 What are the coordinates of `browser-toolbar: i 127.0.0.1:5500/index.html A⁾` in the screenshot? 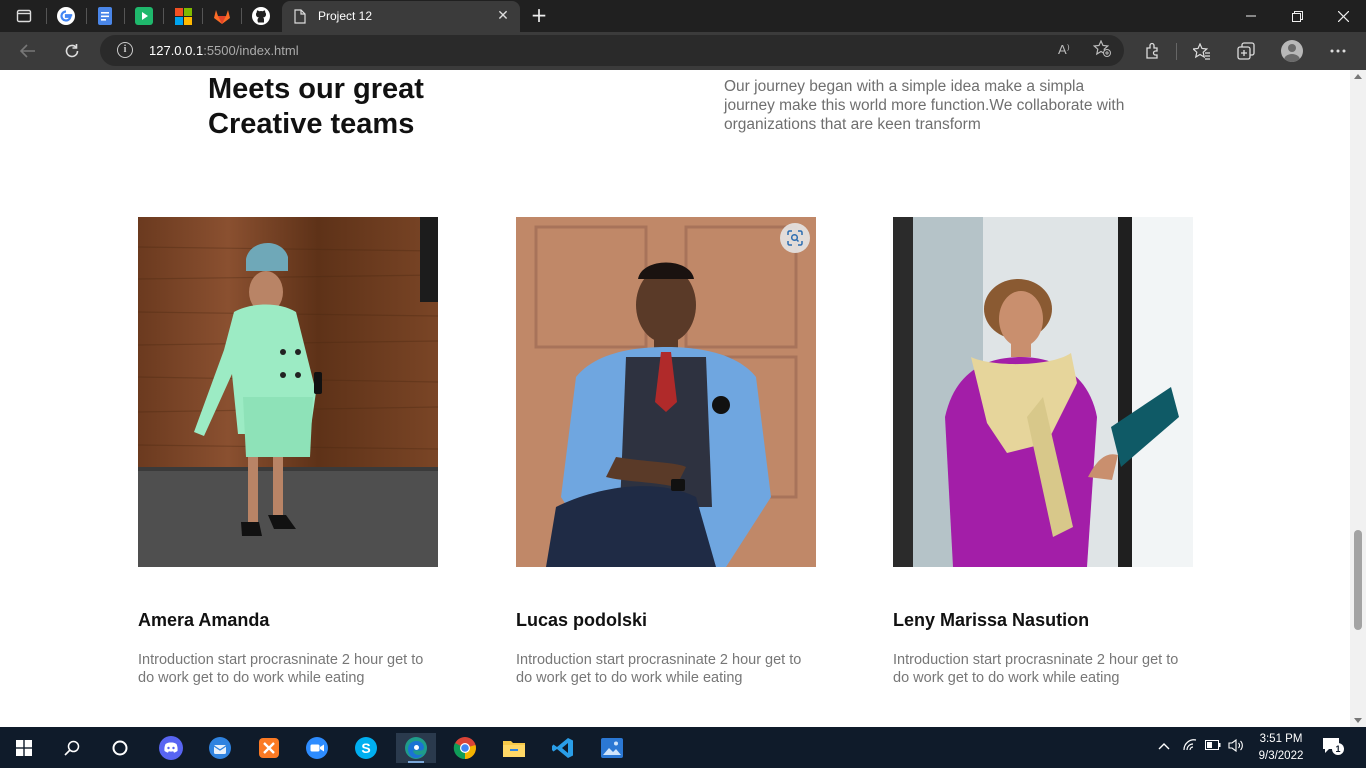 It's located at (683, 51).